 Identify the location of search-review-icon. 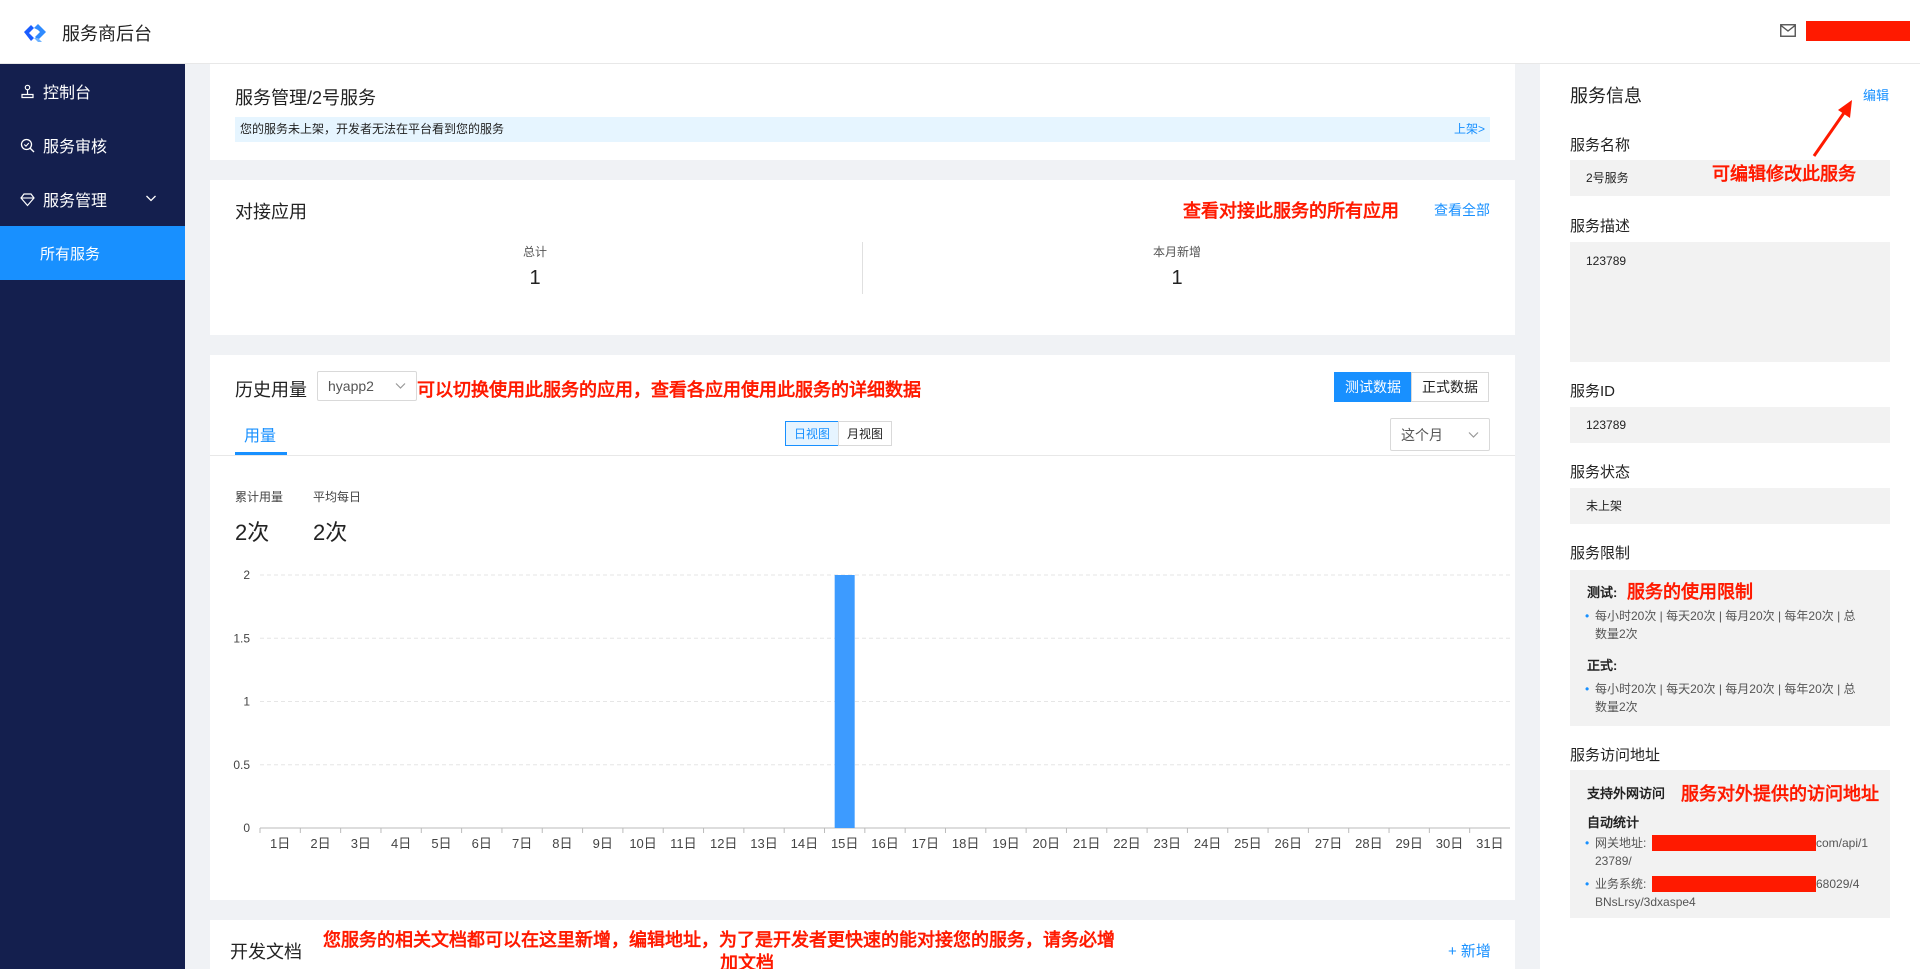
(27, 145).